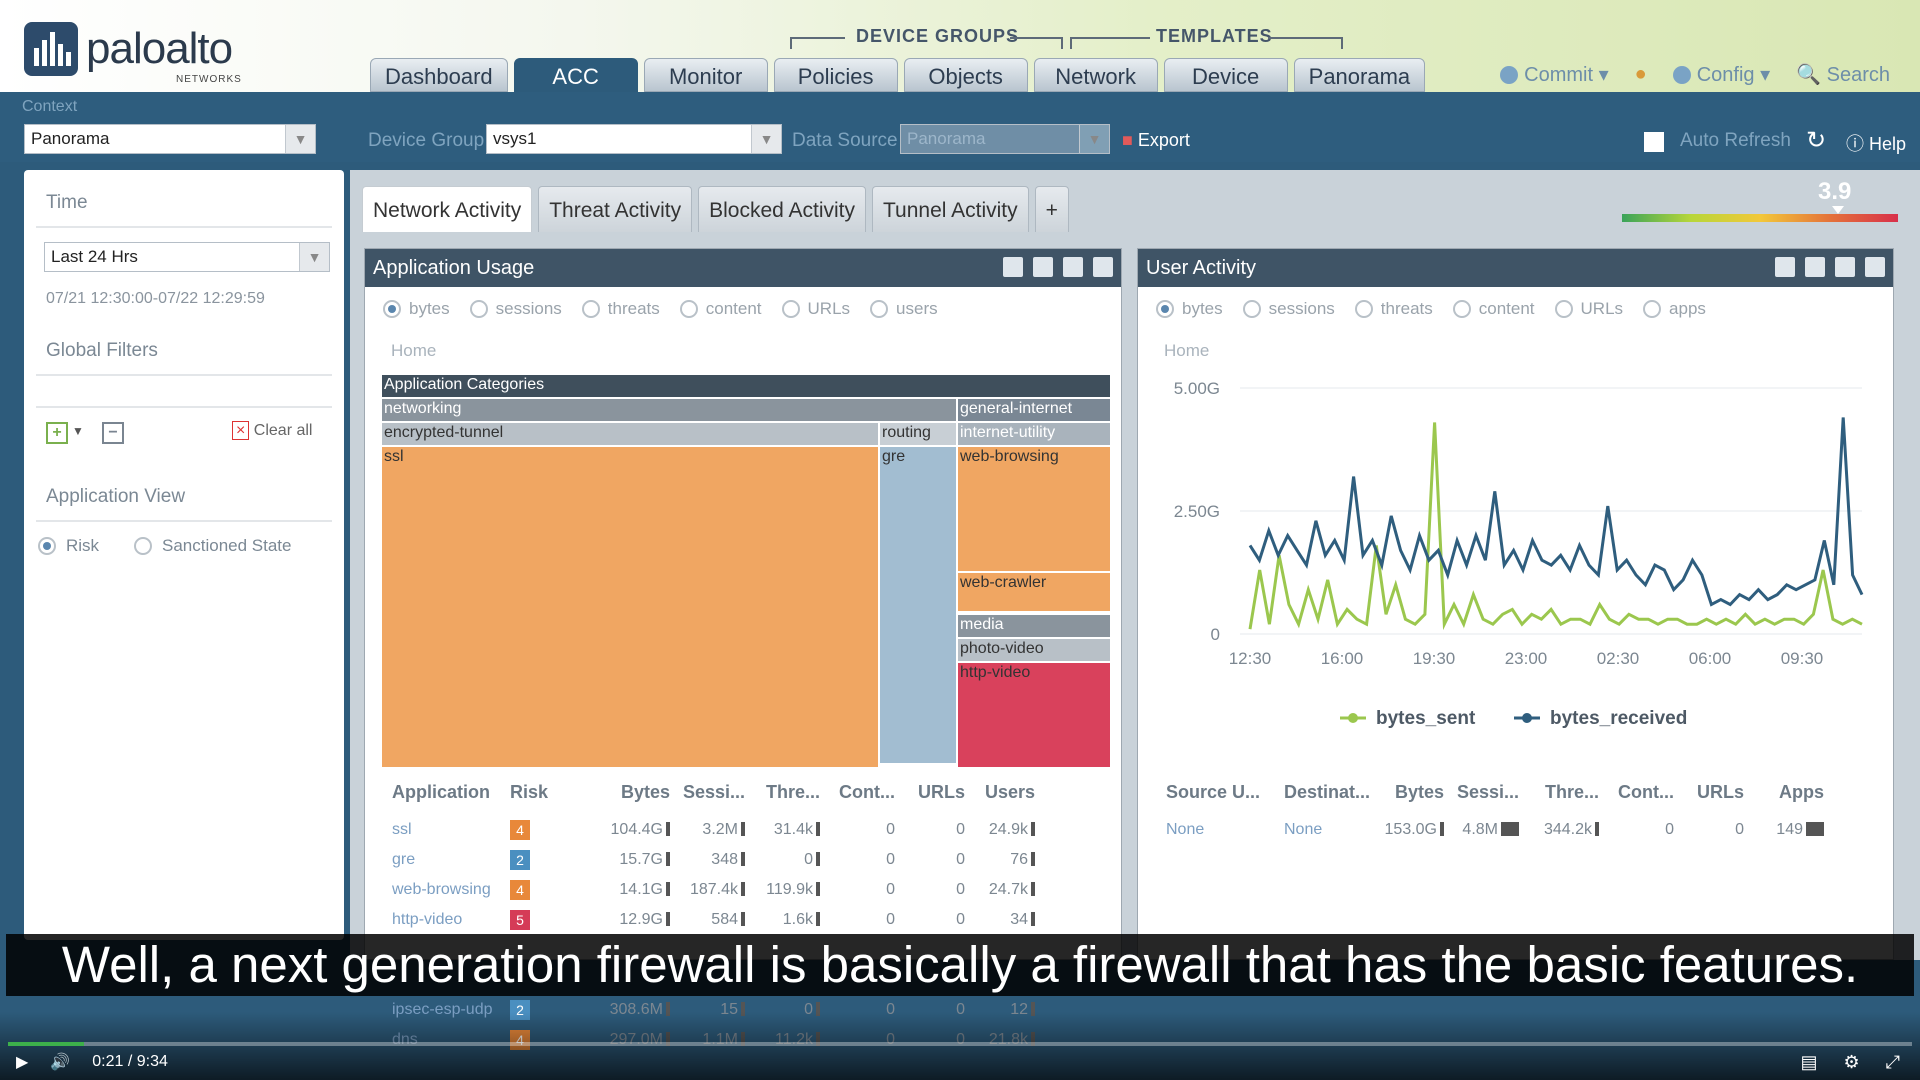  What do you see at coordinates (1816, 140) in the screenshot?
I see `refresh-icon: ↻` at bounding box center [1816, 140].